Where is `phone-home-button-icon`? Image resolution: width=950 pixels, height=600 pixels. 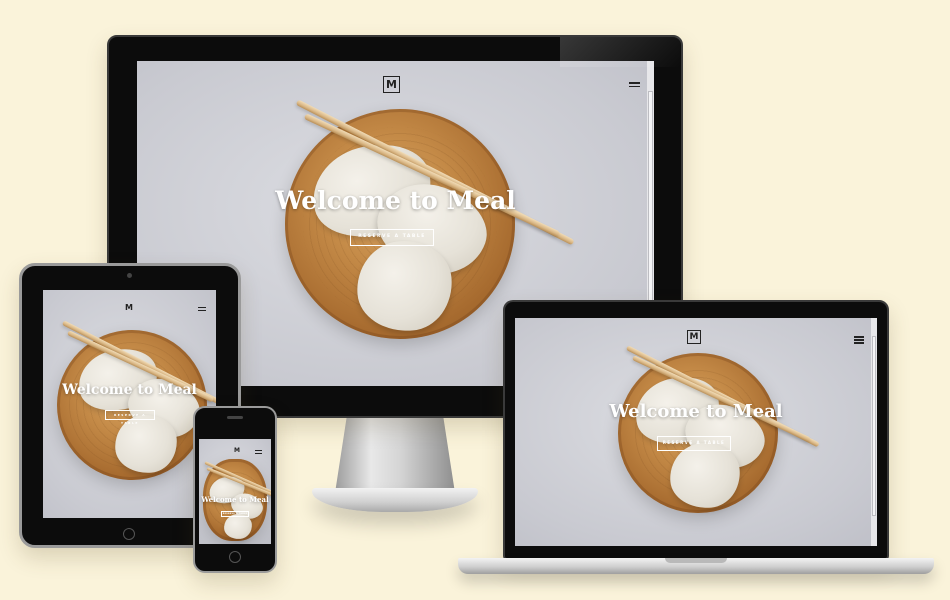
phone-home-button-icon is located at coordinates (235, 557).